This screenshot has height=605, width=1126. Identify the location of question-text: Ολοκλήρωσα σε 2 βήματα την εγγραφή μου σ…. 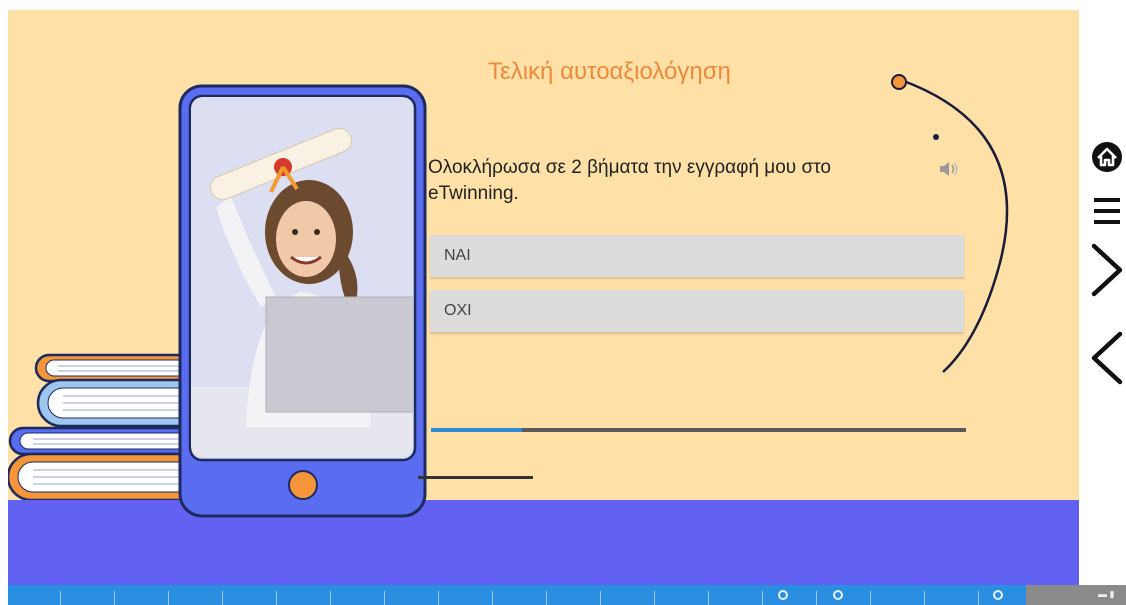
(629, 180).